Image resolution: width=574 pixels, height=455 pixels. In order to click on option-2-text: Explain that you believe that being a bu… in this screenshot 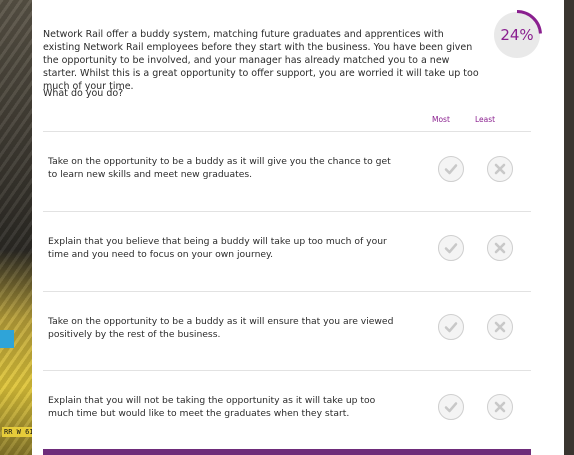, I will do `click(217, 248)`.